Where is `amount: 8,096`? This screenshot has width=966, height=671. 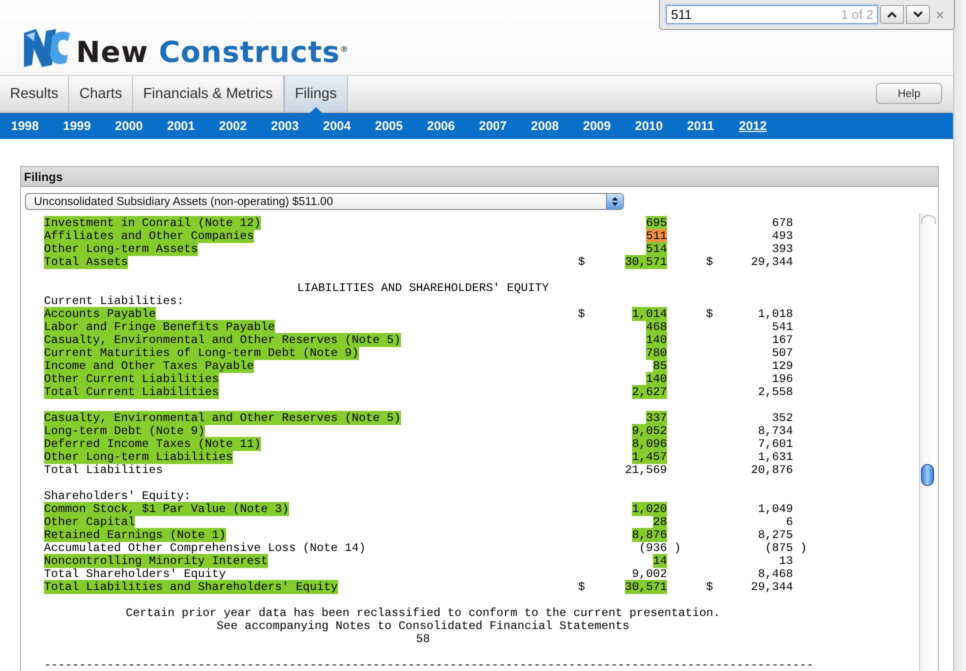
amount: 8,096 is located at coordinates (649, 444).